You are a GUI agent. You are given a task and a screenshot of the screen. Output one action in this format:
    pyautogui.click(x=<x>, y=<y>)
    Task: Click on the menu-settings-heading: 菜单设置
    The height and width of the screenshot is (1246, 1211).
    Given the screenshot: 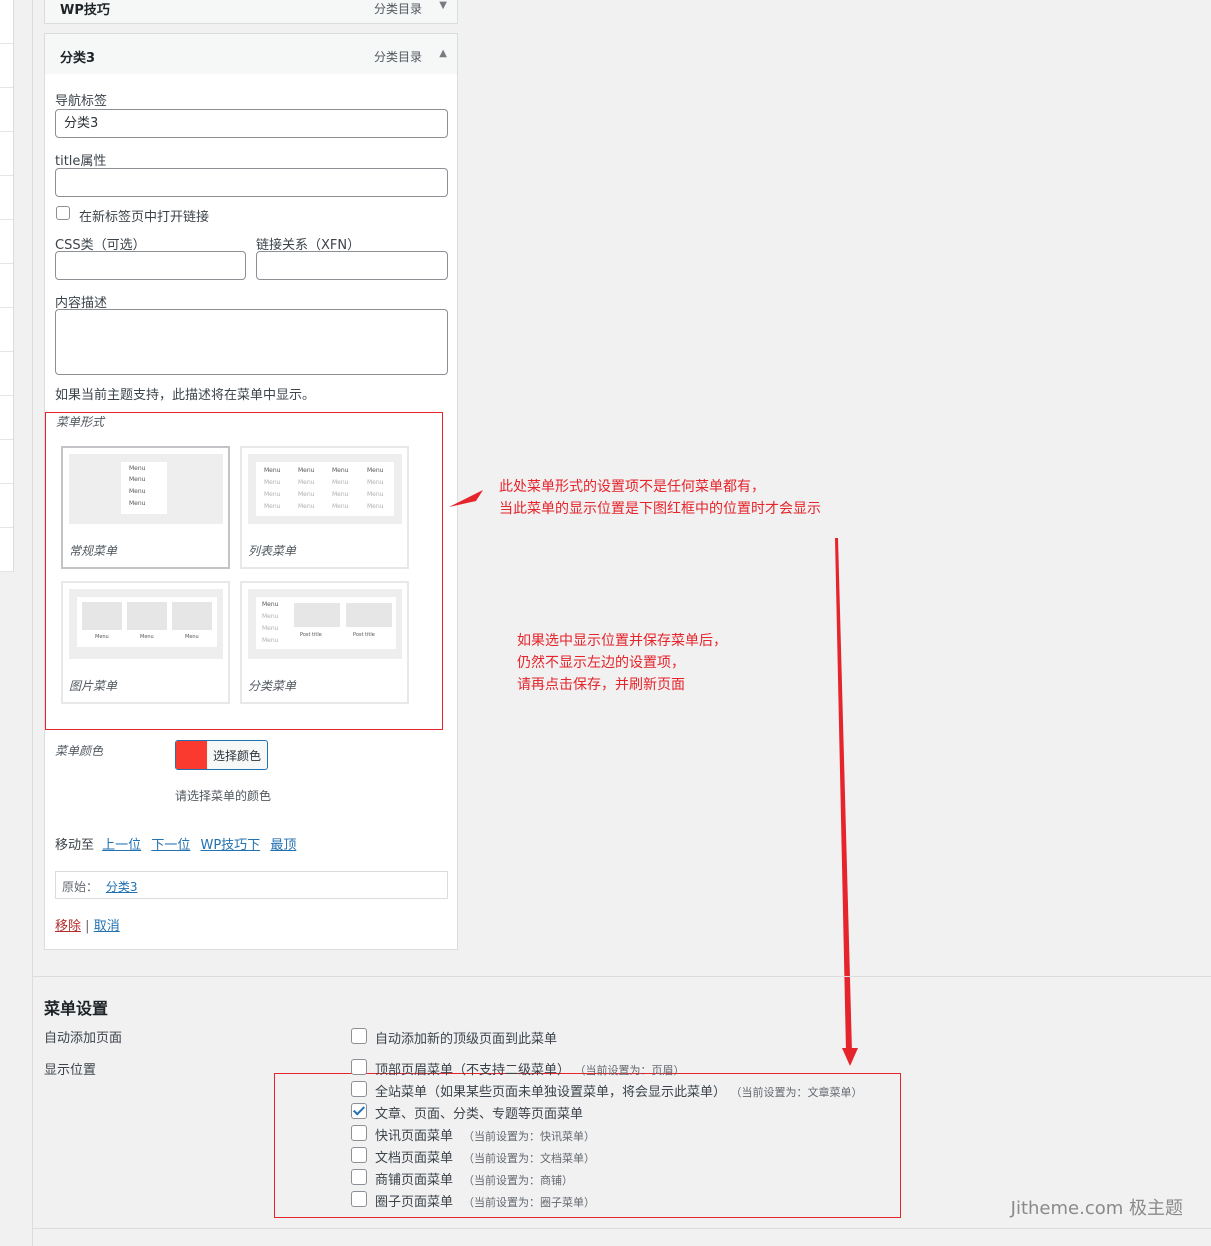 What is the action you would take?
    pyautogui.click(x=76, y=1008)
    